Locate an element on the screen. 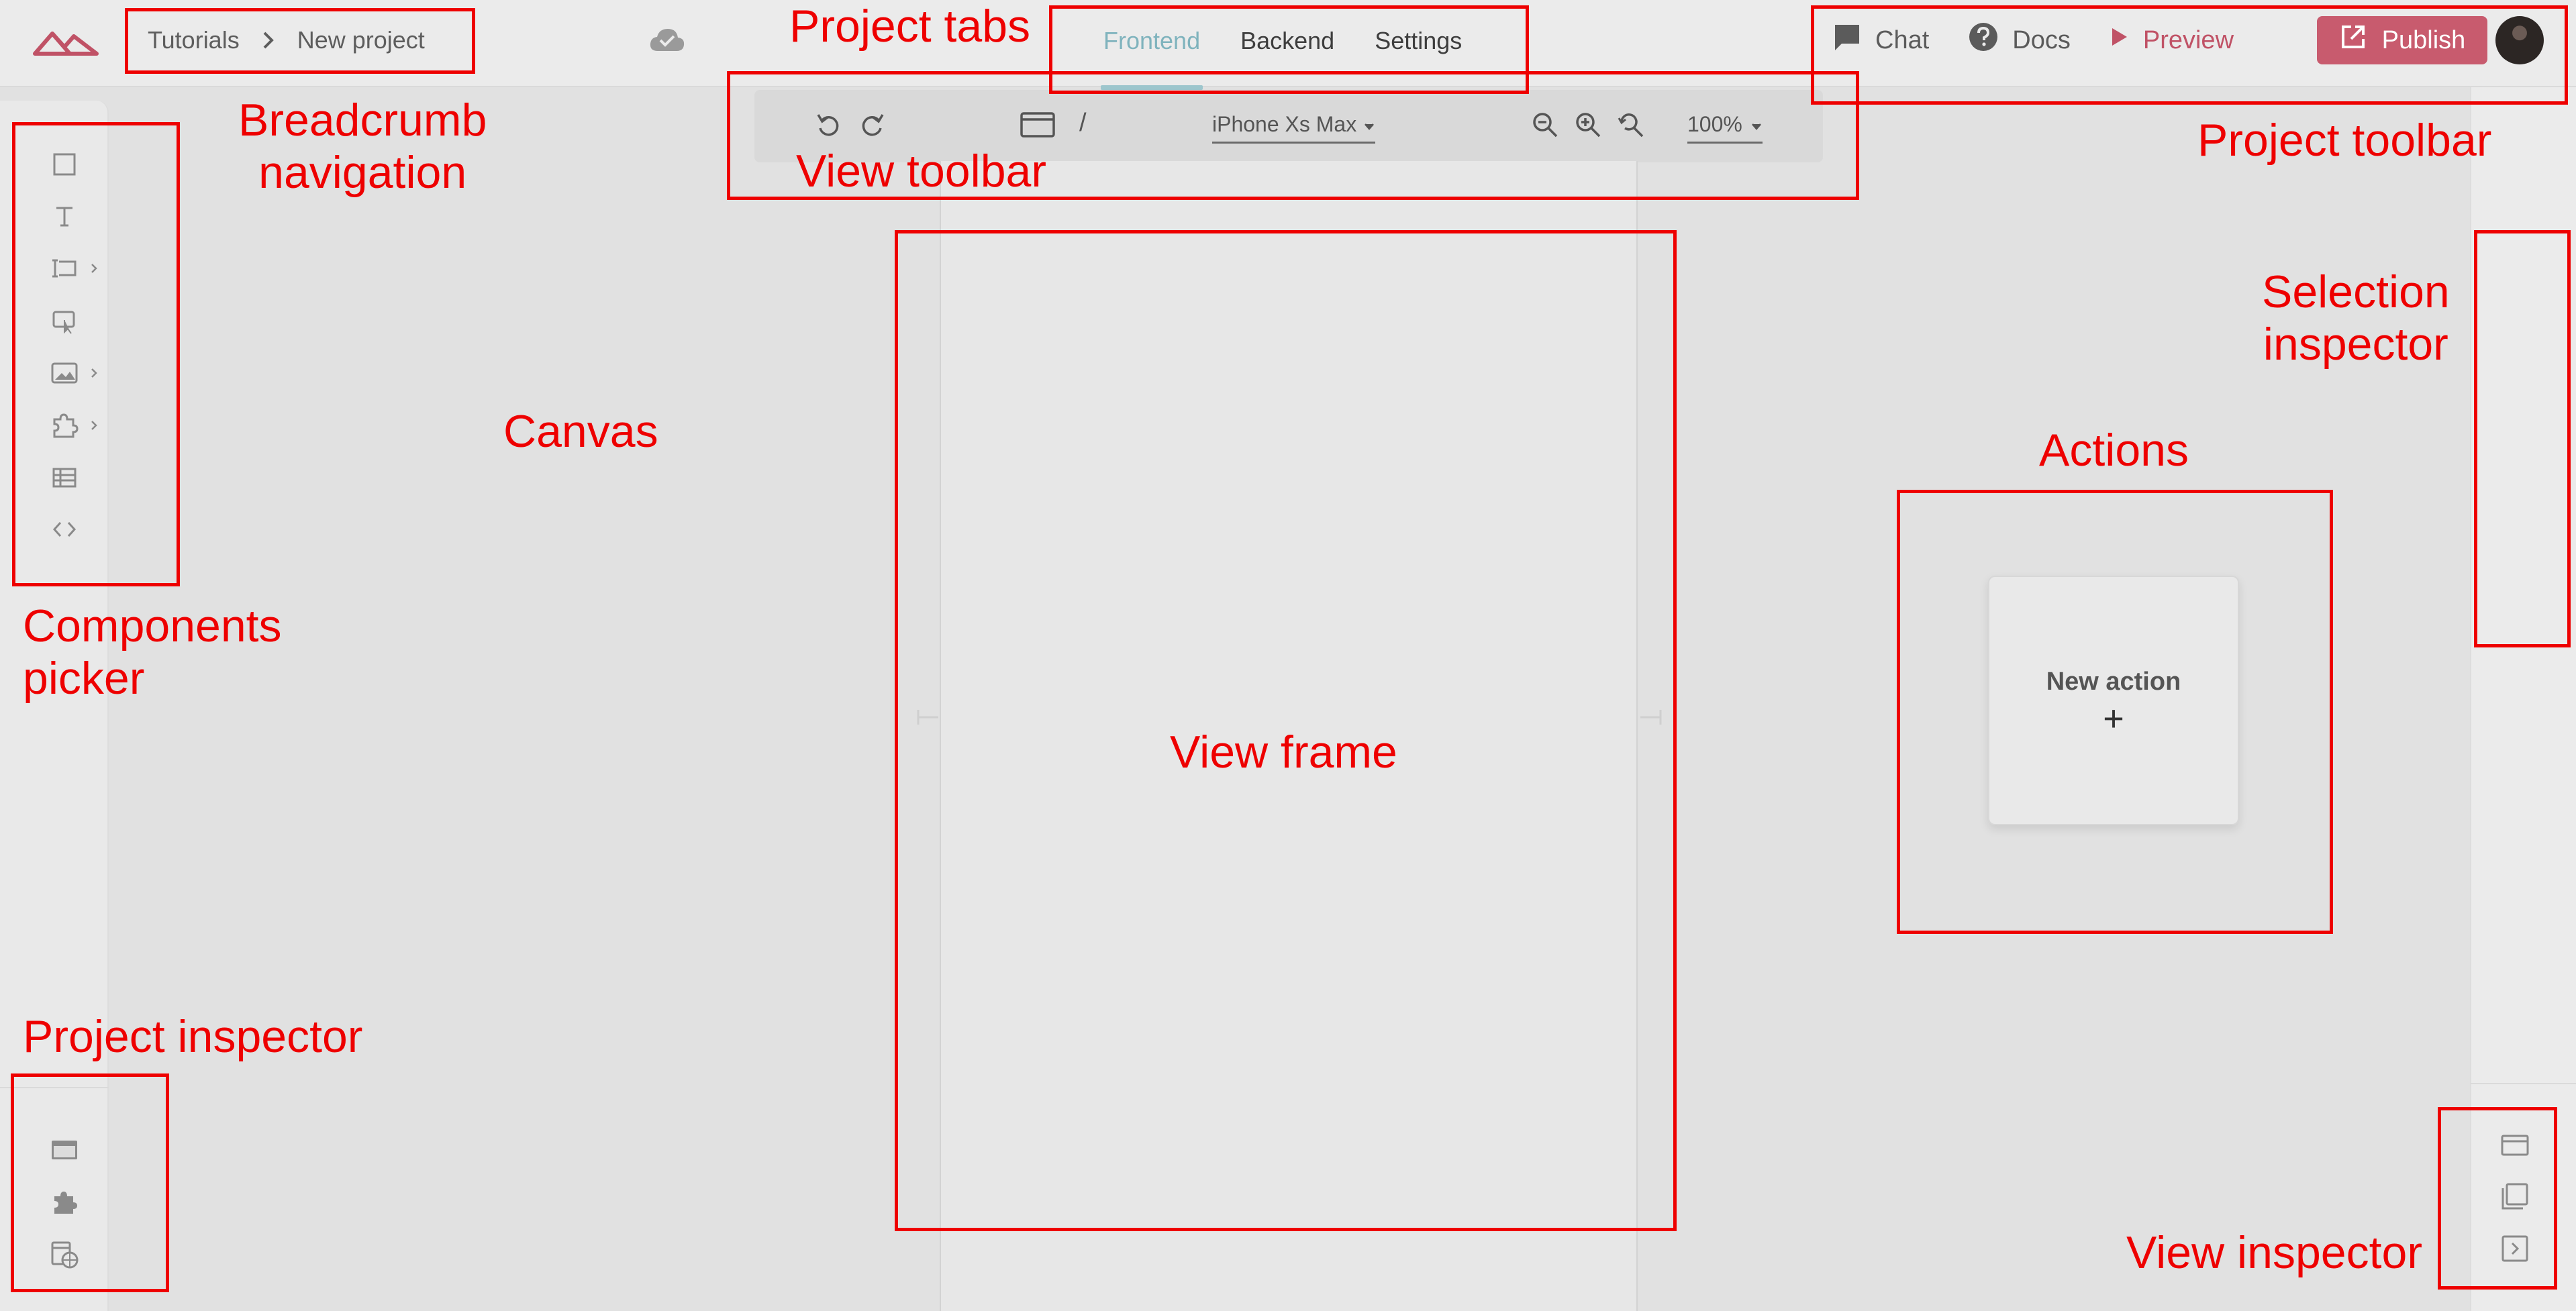  annotation-selection-inspector: Selection inspector is located at coordinates (2356, 318).